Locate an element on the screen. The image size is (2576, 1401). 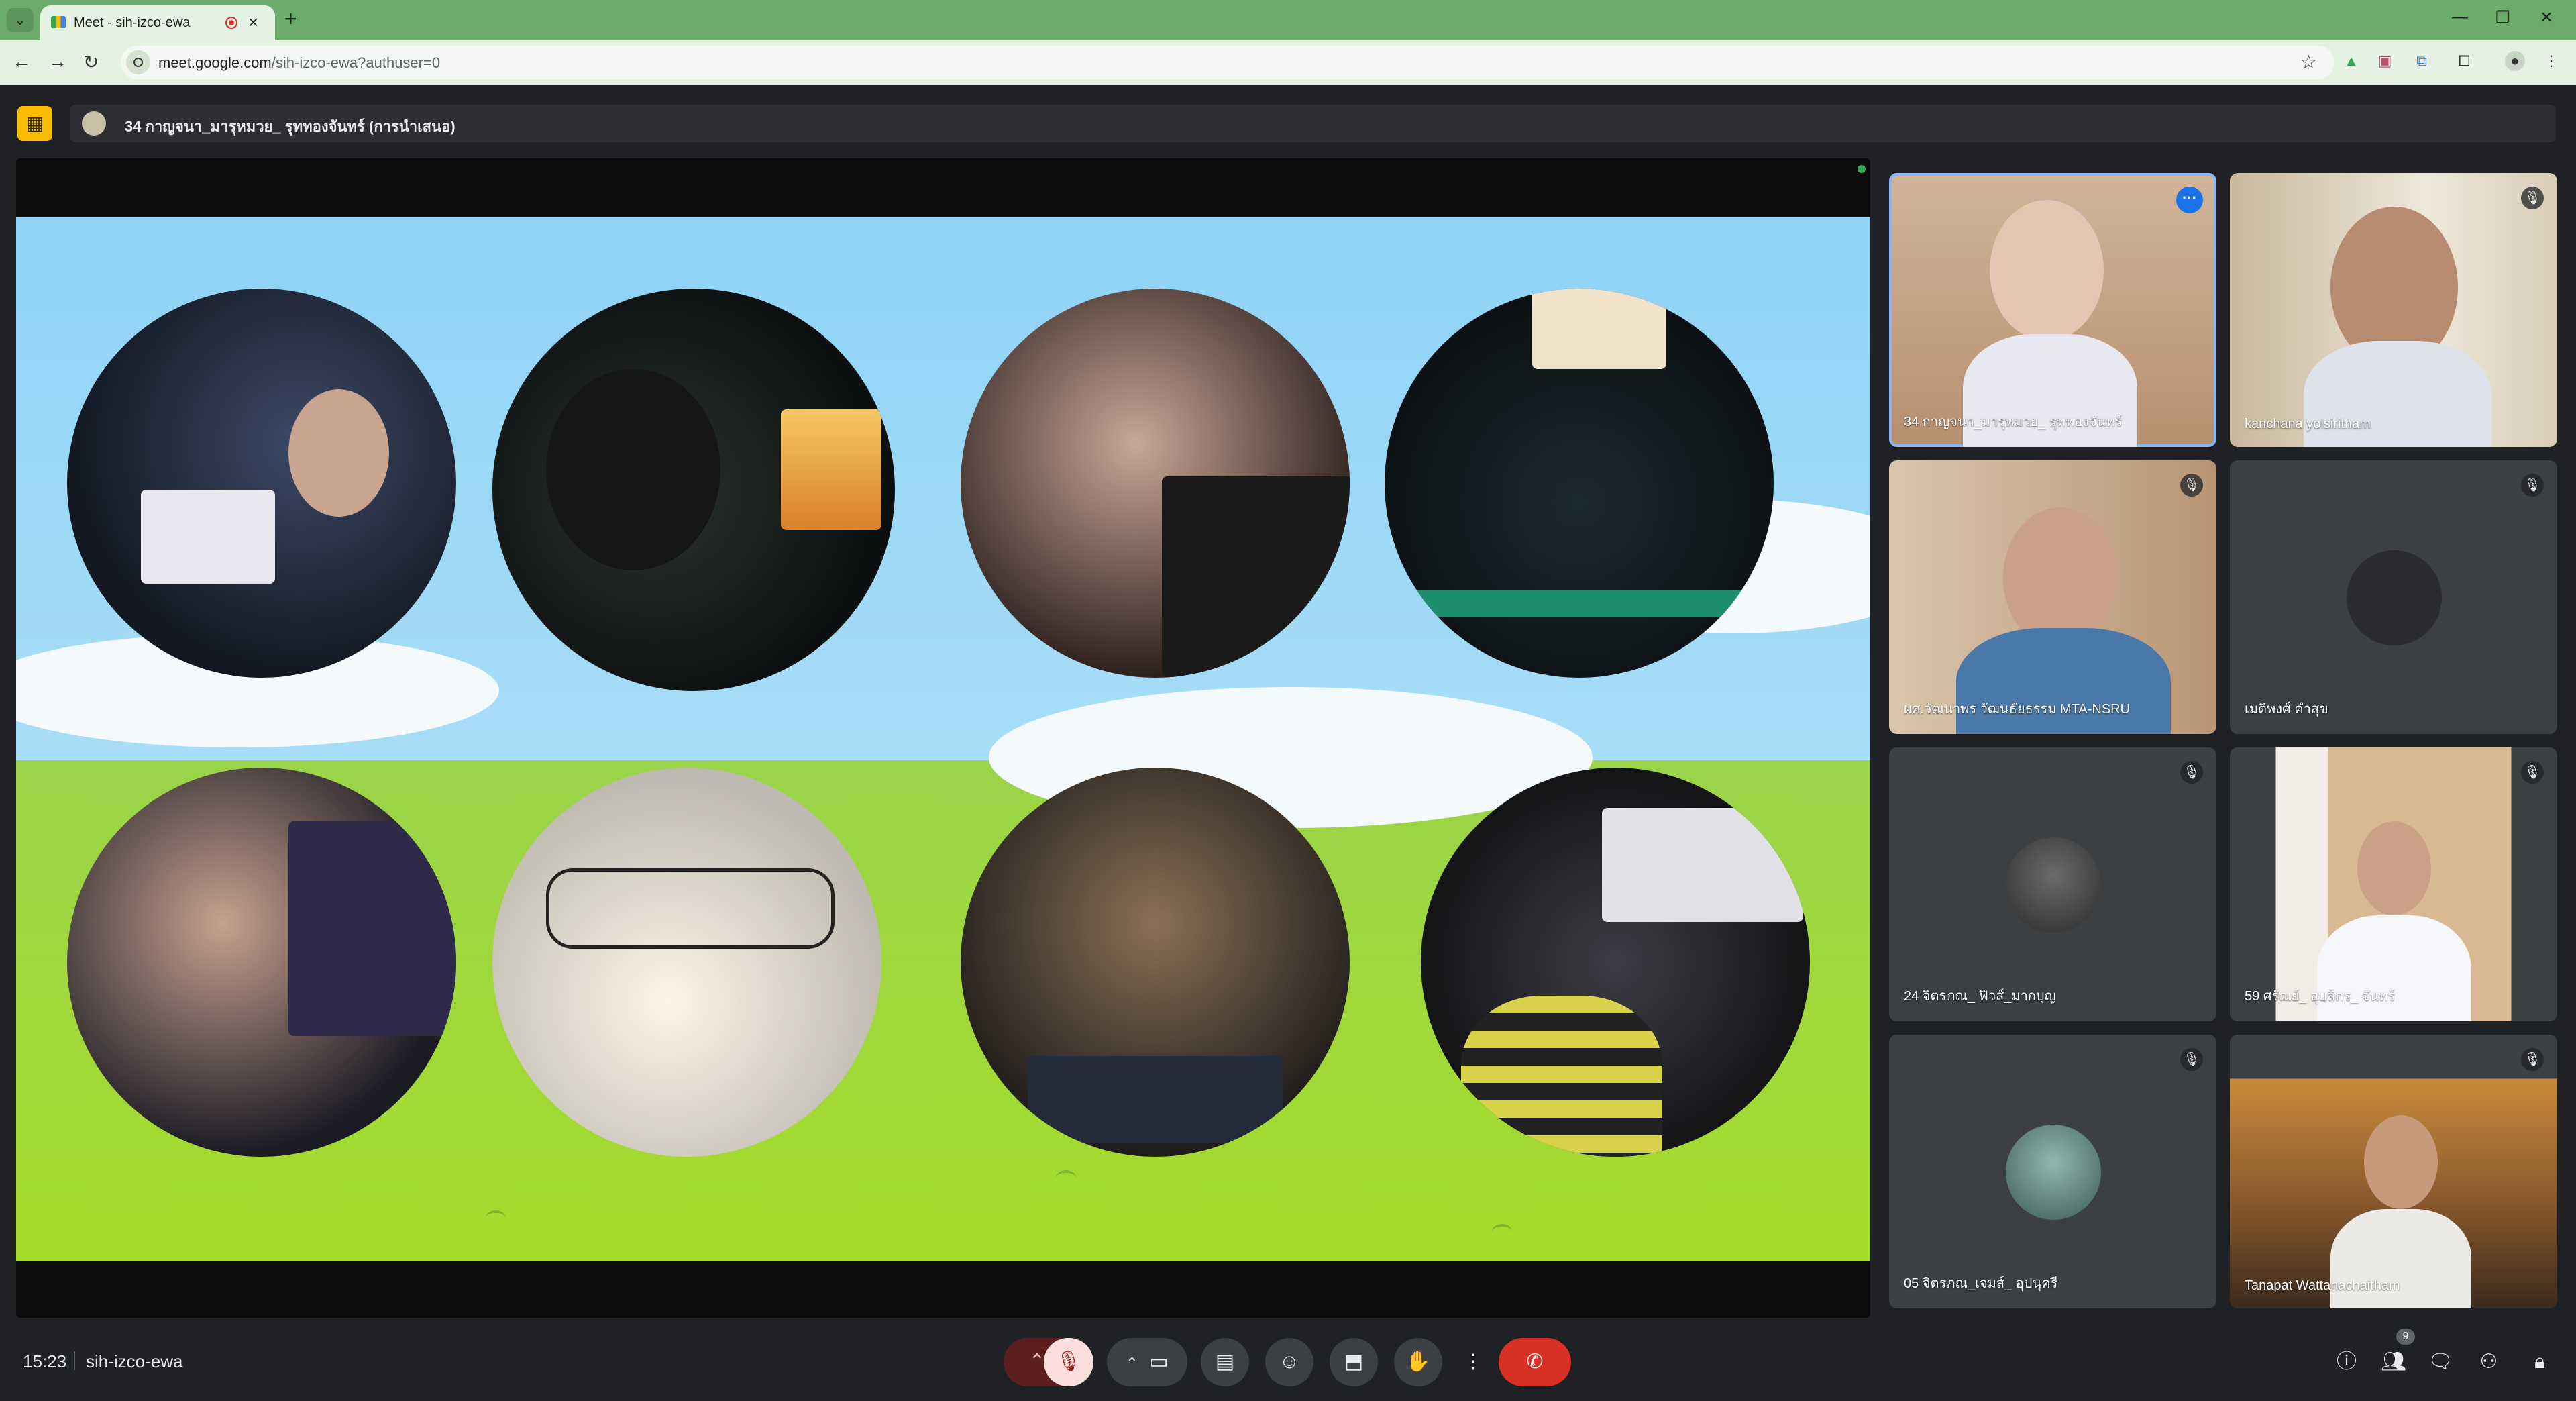
timeline-track-shape is located at coordinates (1579, 603).